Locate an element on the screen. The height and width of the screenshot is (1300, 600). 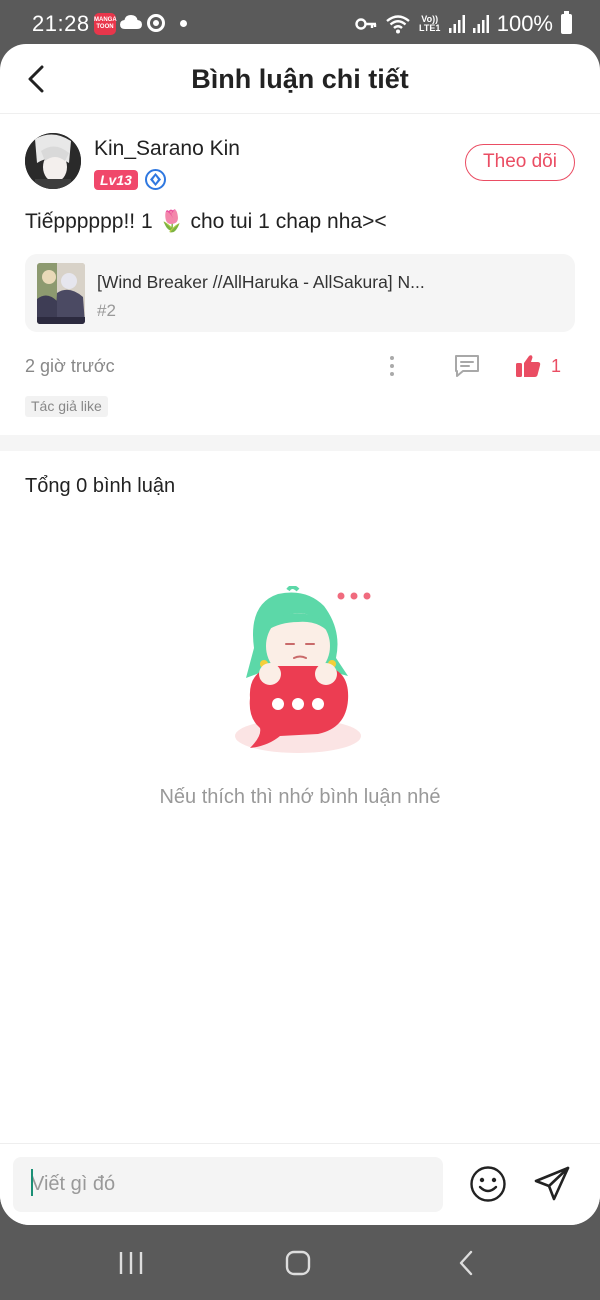
home-icon is located at coordinates (298, 1263).